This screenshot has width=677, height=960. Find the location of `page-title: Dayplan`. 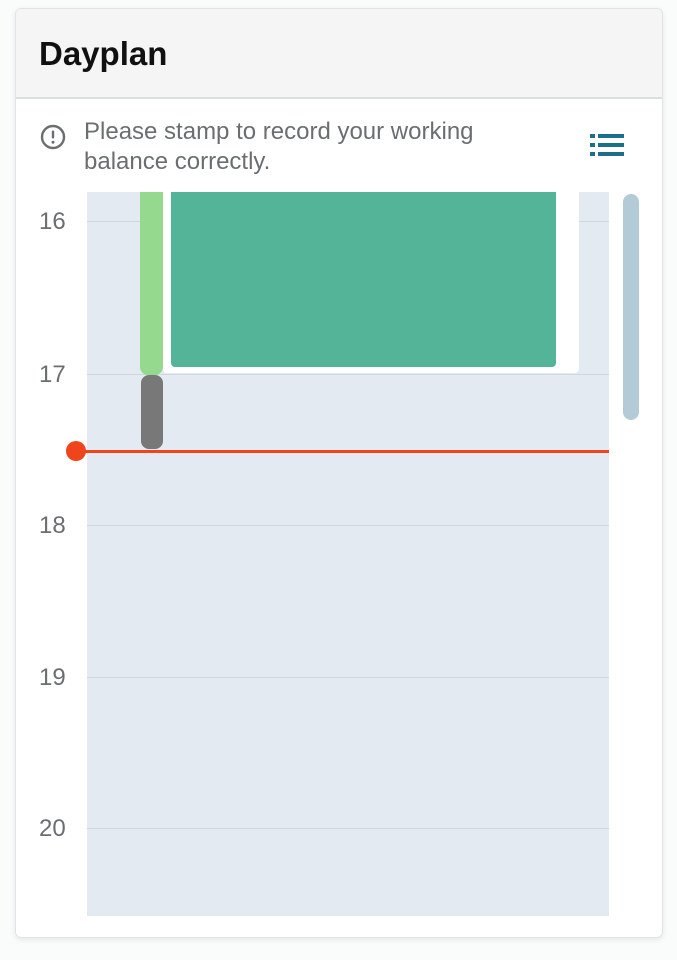

page-title: Dayplan is located at coordinates (103, 53).